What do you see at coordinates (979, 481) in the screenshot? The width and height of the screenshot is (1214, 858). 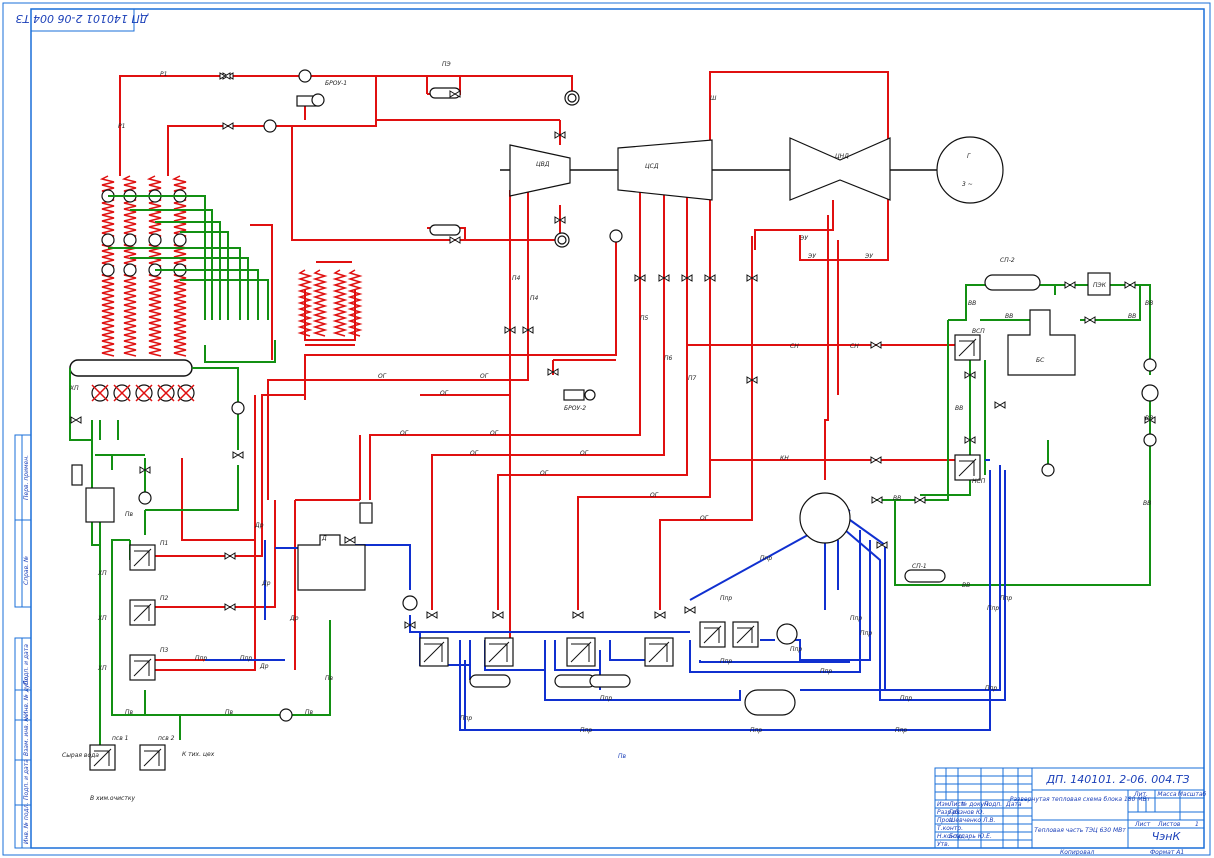 I see `label-nsp: НСП` at bounding box center [979, 481].